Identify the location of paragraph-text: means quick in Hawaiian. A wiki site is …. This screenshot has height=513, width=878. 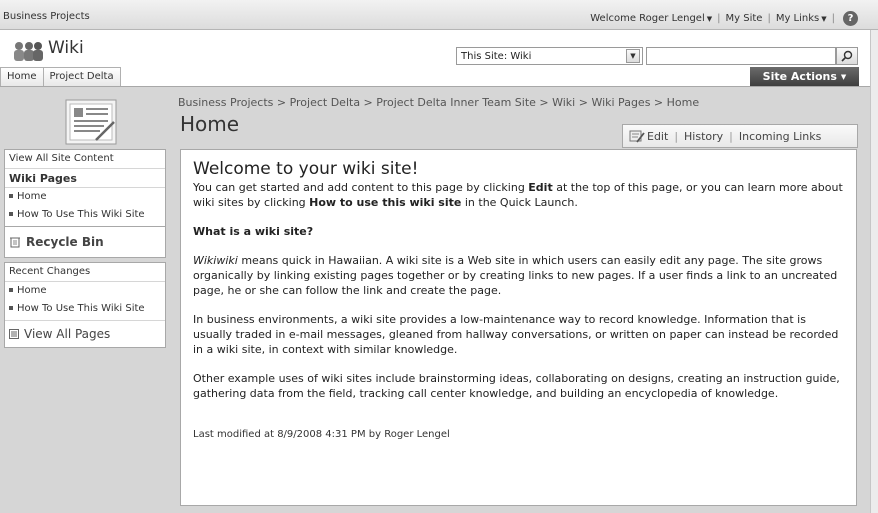
(515, 275).